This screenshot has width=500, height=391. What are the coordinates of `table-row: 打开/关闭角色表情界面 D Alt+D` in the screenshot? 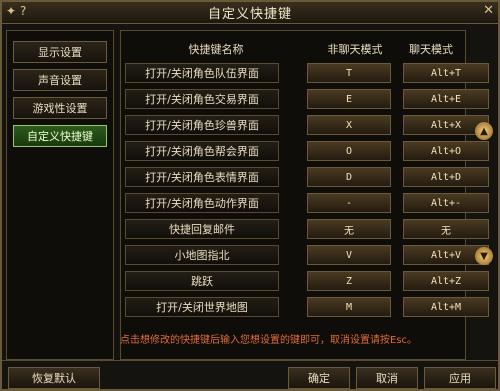 It's located at (307, 178).